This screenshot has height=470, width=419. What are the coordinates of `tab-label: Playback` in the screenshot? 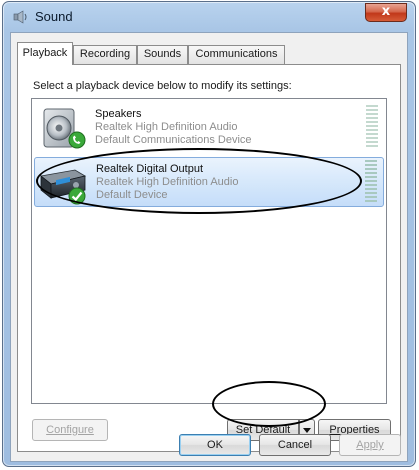 It's located at (45, 53).